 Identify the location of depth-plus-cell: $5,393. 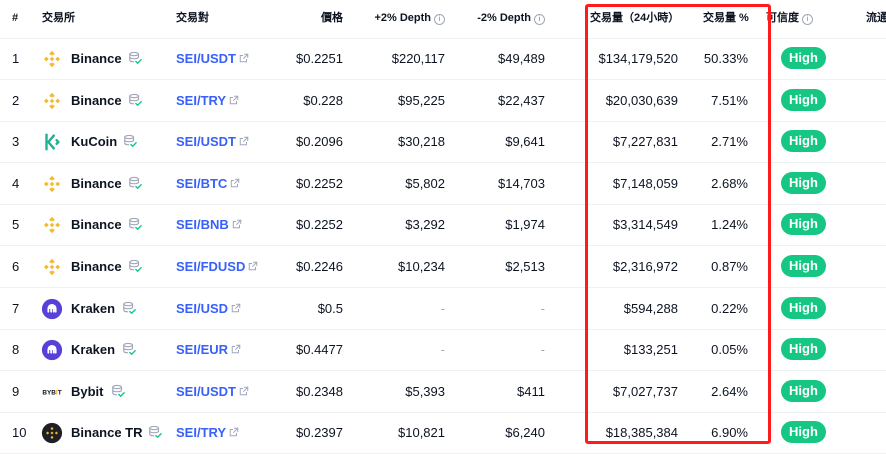
(425, 391).